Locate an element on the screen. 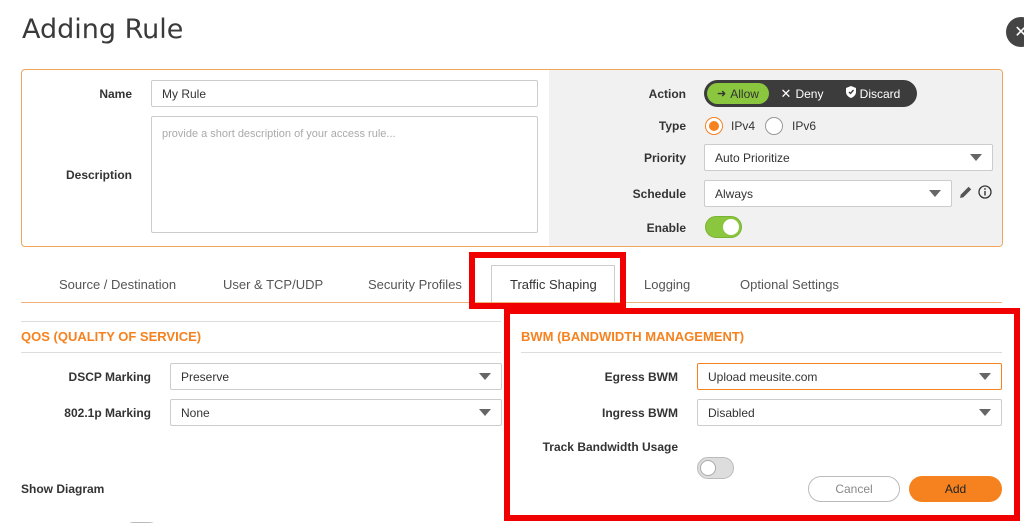  type-ipv4-label: IPv4 is located at coordinates (743, 126).